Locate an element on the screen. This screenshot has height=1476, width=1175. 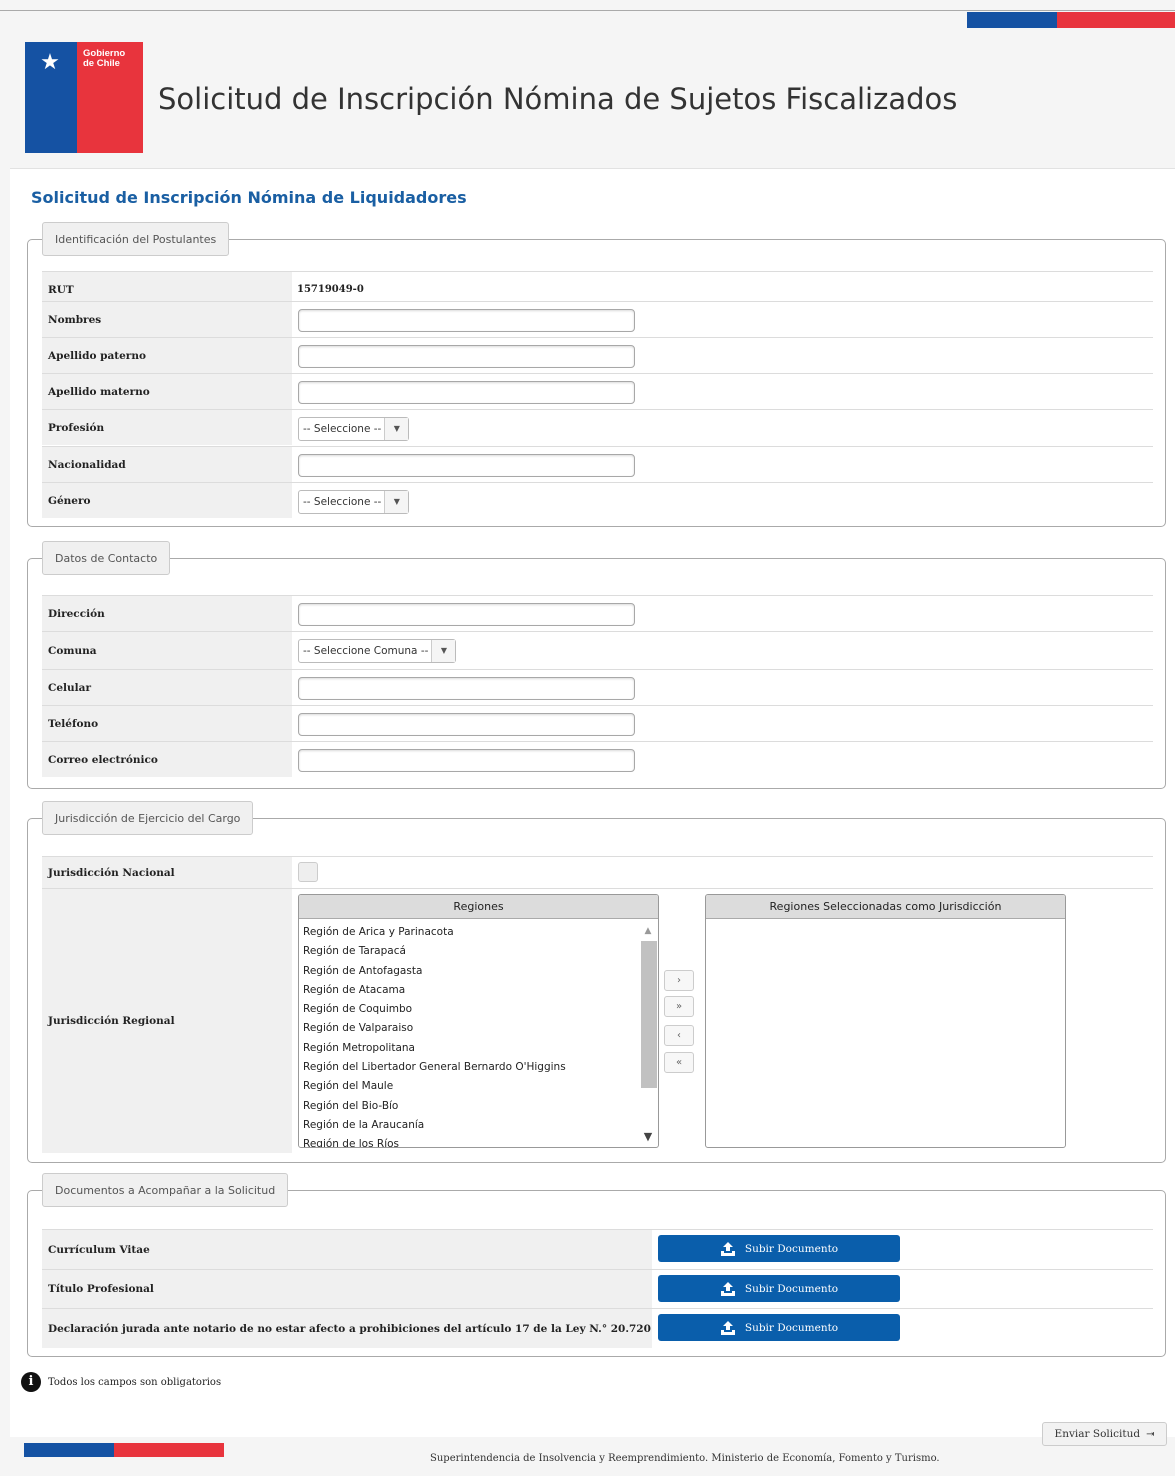
upload-declaracion-button: Subir Documento is located at coordinates (779, 1327).